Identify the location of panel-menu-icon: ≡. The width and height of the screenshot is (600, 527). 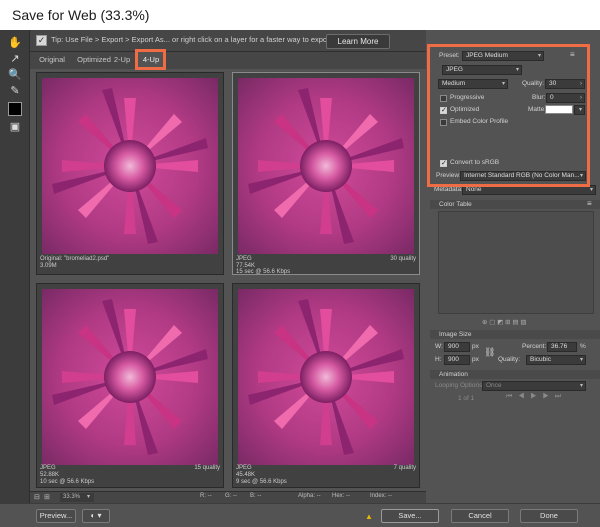
(572, 54).